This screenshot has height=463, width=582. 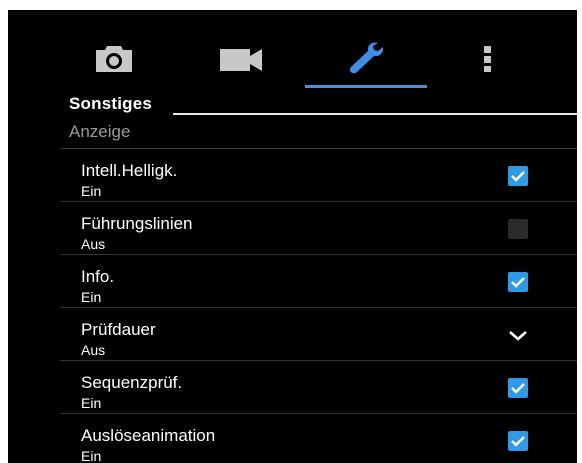 I want to click on setting-dropdown, so click(x=518, y=335).